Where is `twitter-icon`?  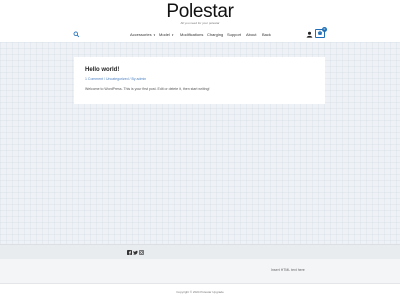
twitter-icon is located at coordinates (135, 252).